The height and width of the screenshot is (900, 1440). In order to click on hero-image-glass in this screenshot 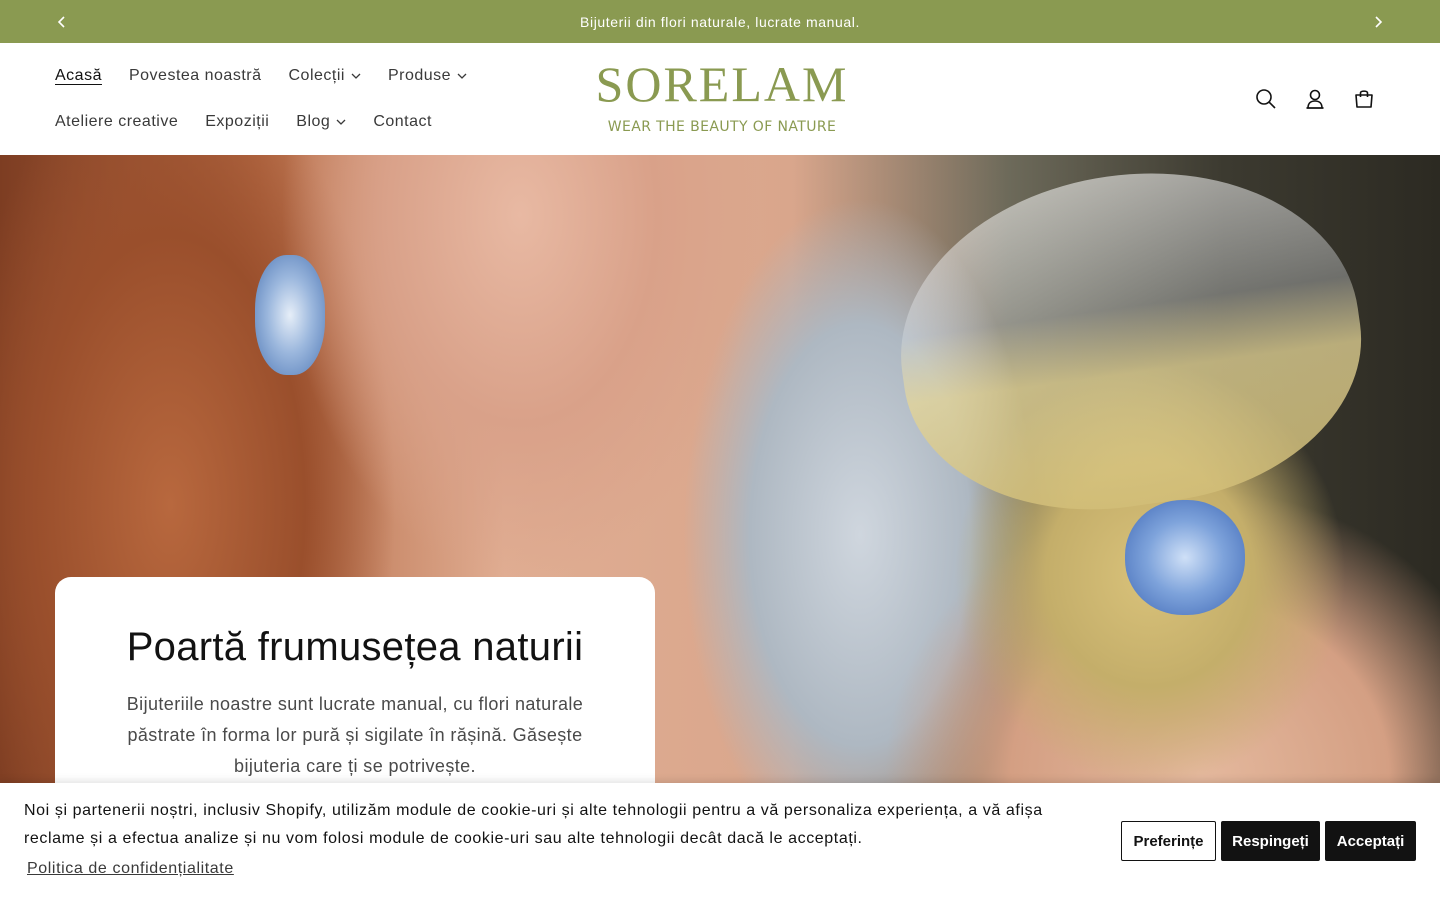, I will do `click(1130, 345)`.